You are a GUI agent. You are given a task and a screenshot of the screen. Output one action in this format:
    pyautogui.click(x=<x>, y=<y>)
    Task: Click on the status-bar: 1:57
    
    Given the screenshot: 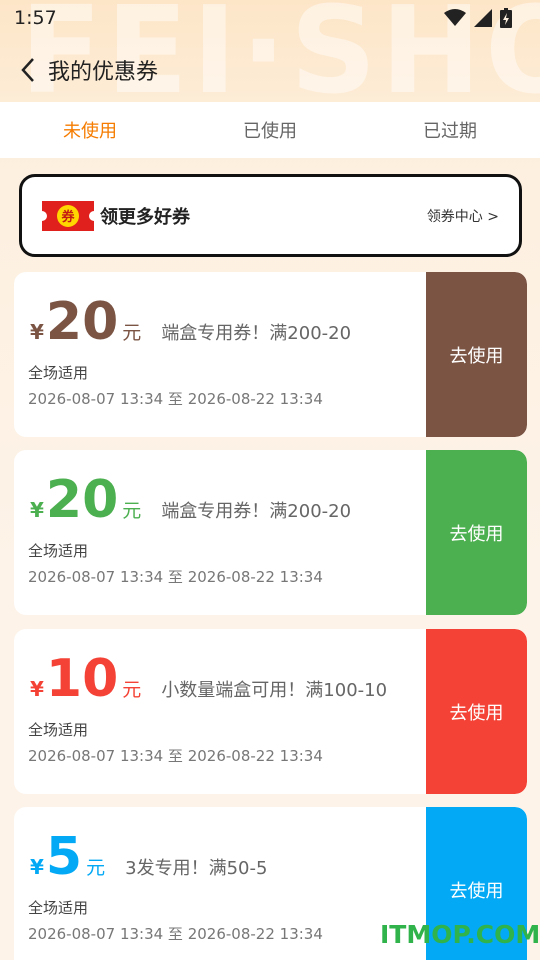 What is the action you would take?
    pyautogui.click(x=270, y=18)
    